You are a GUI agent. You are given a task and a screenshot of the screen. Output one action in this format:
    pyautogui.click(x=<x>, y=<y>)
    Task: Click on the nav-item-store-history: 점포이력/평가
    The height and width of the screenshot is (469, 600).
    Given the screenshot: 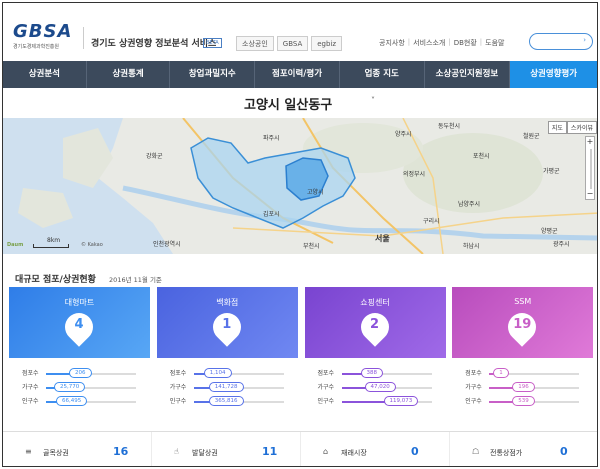 What is the action you would take?
    pyautogui.click(x=297, y=74)
    